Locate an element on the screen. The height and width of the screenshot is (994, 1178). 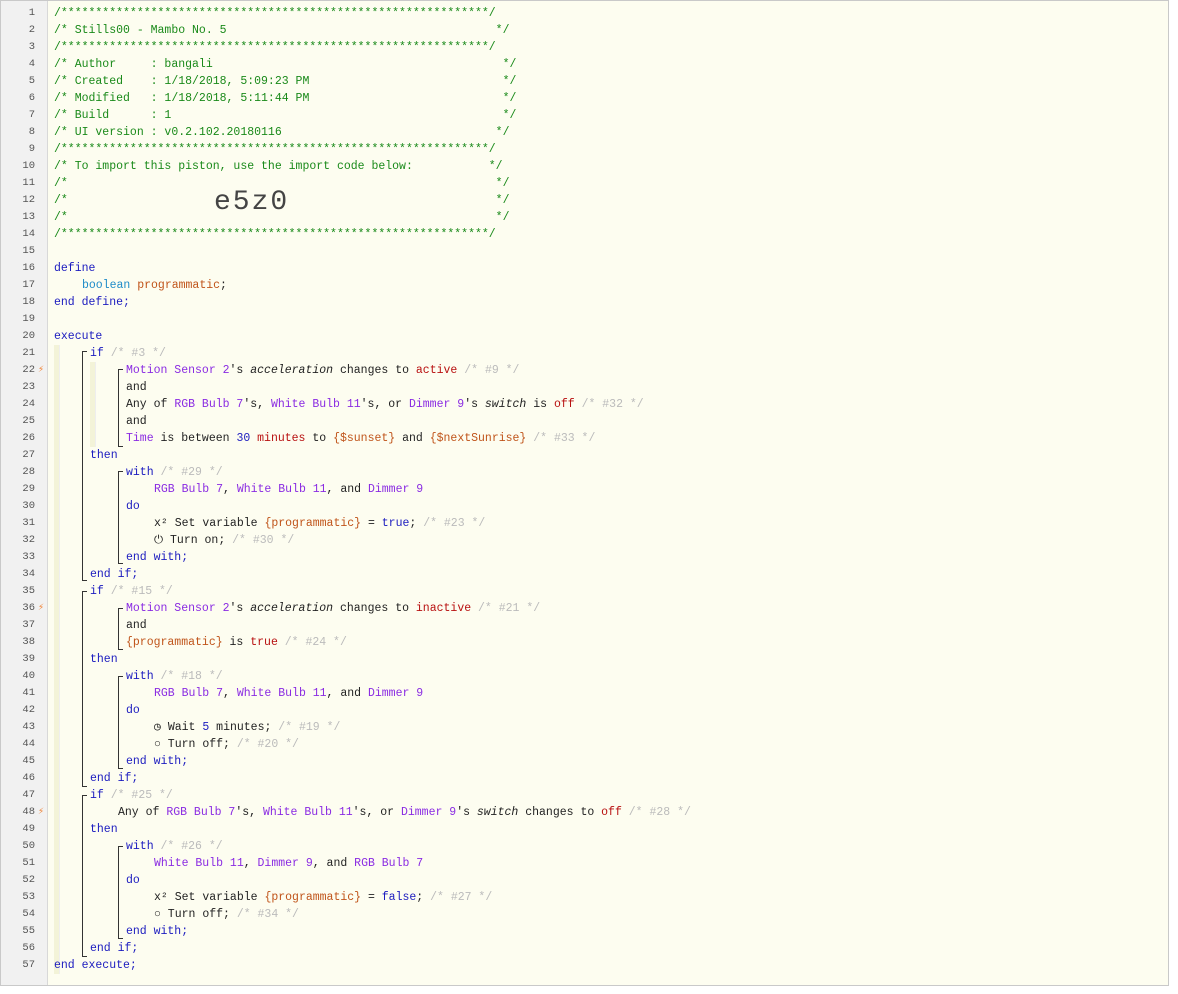
line-number: 45 is located at coordinates (28, 761).